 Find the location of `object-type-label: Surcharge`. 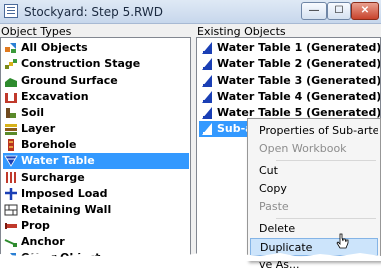

object-type-label: Surcharge is located at coordinates (53, 177).